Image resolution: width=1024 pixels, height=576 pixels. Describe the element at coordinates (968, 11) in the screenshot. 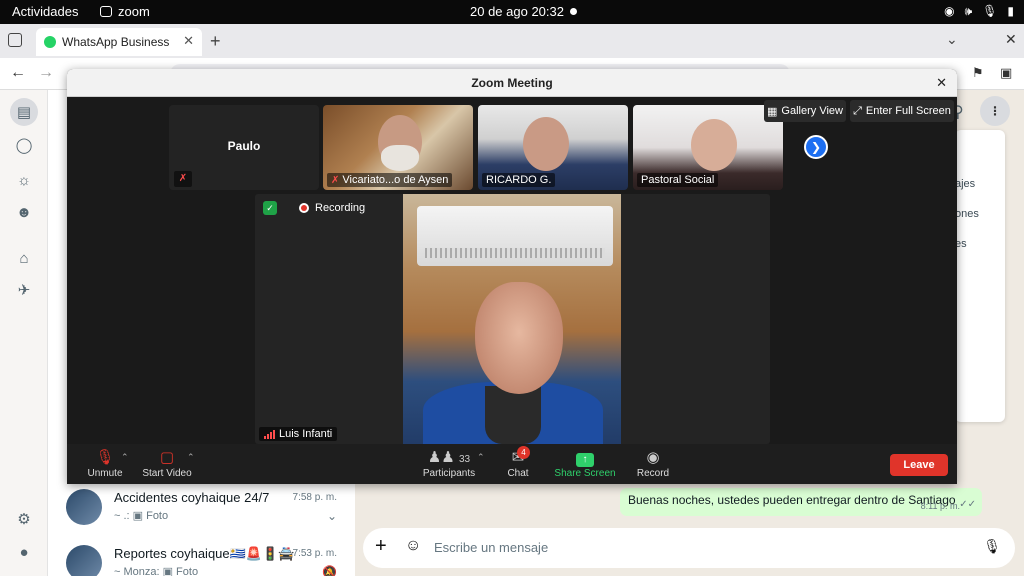

I see `volume-icon: 🕪` at that location.